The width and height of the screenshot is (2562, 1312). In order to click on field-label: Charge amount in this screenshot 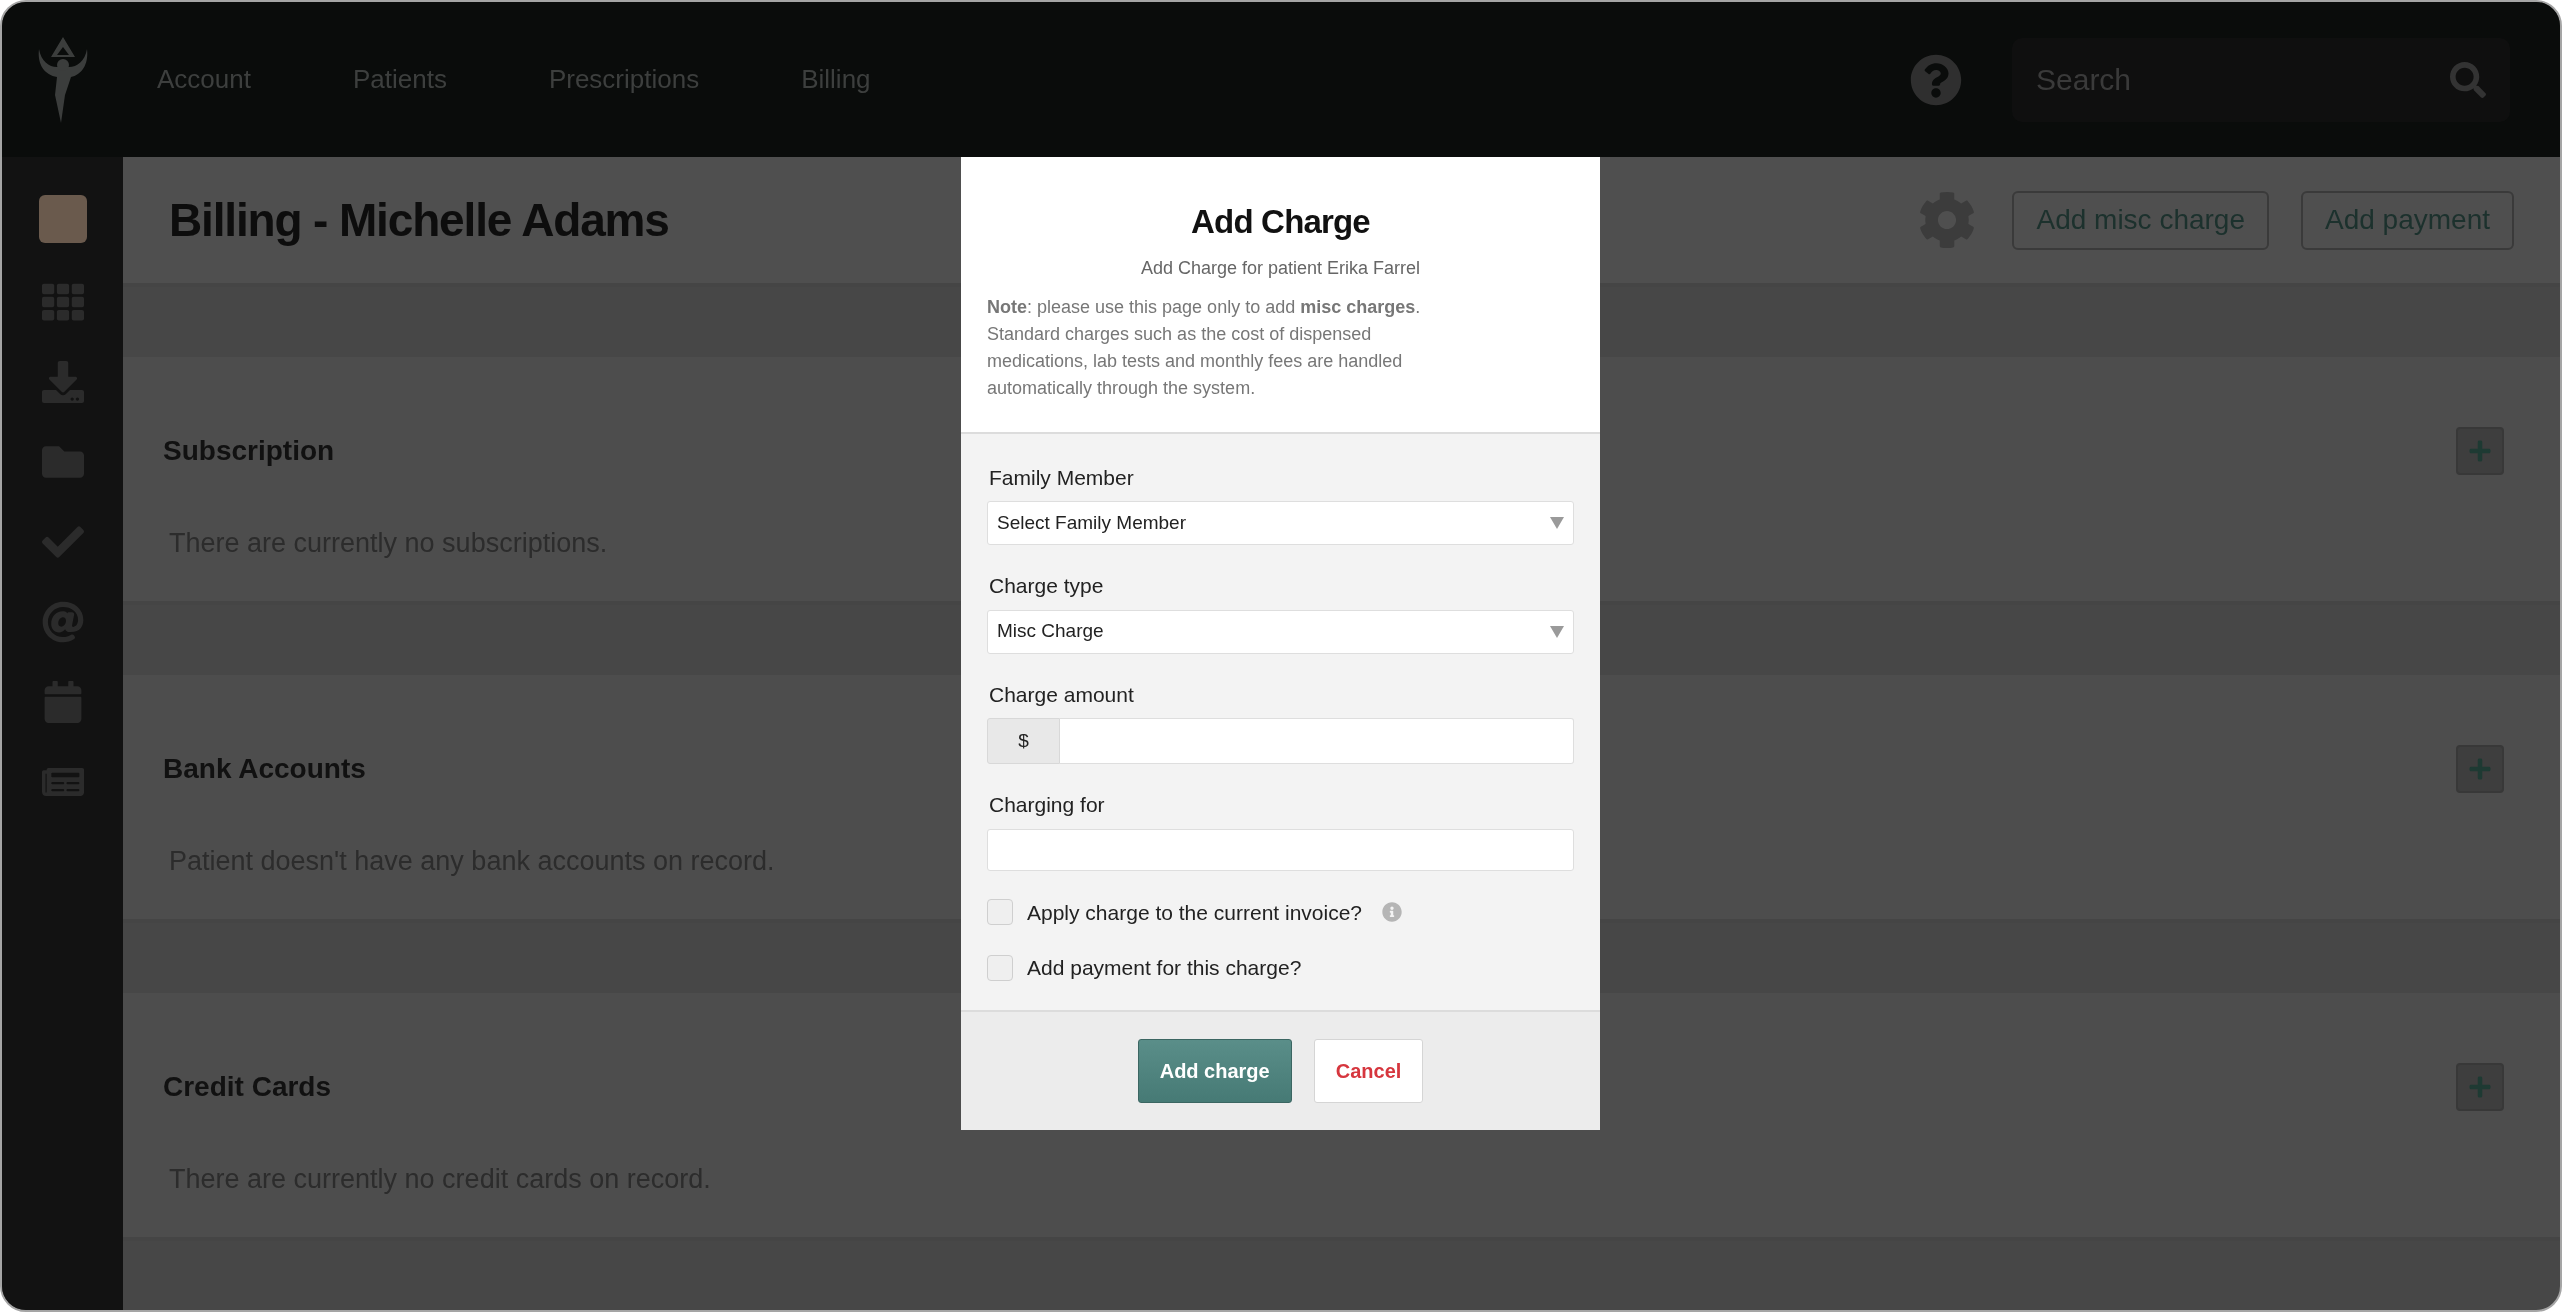, I will do `click(1061, 694)`.